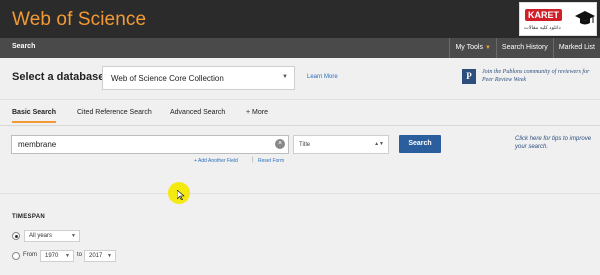 This screenshot has width=600, height=275. I want to click on select-database-label: Select a database, so click(58, 77).